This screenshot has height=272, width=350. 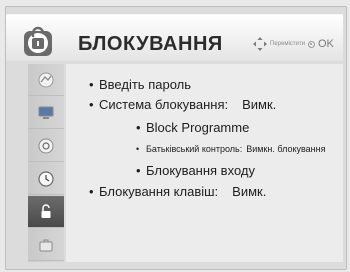 I want to click on clock-icon, so click(x=46, y=178).